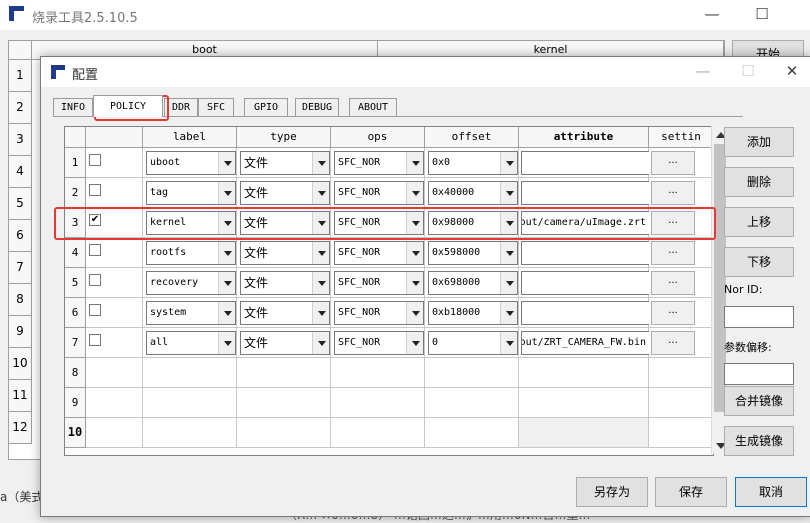 The image size is (810, 523). I want to click on label-combobox: system, so click(191, 313).